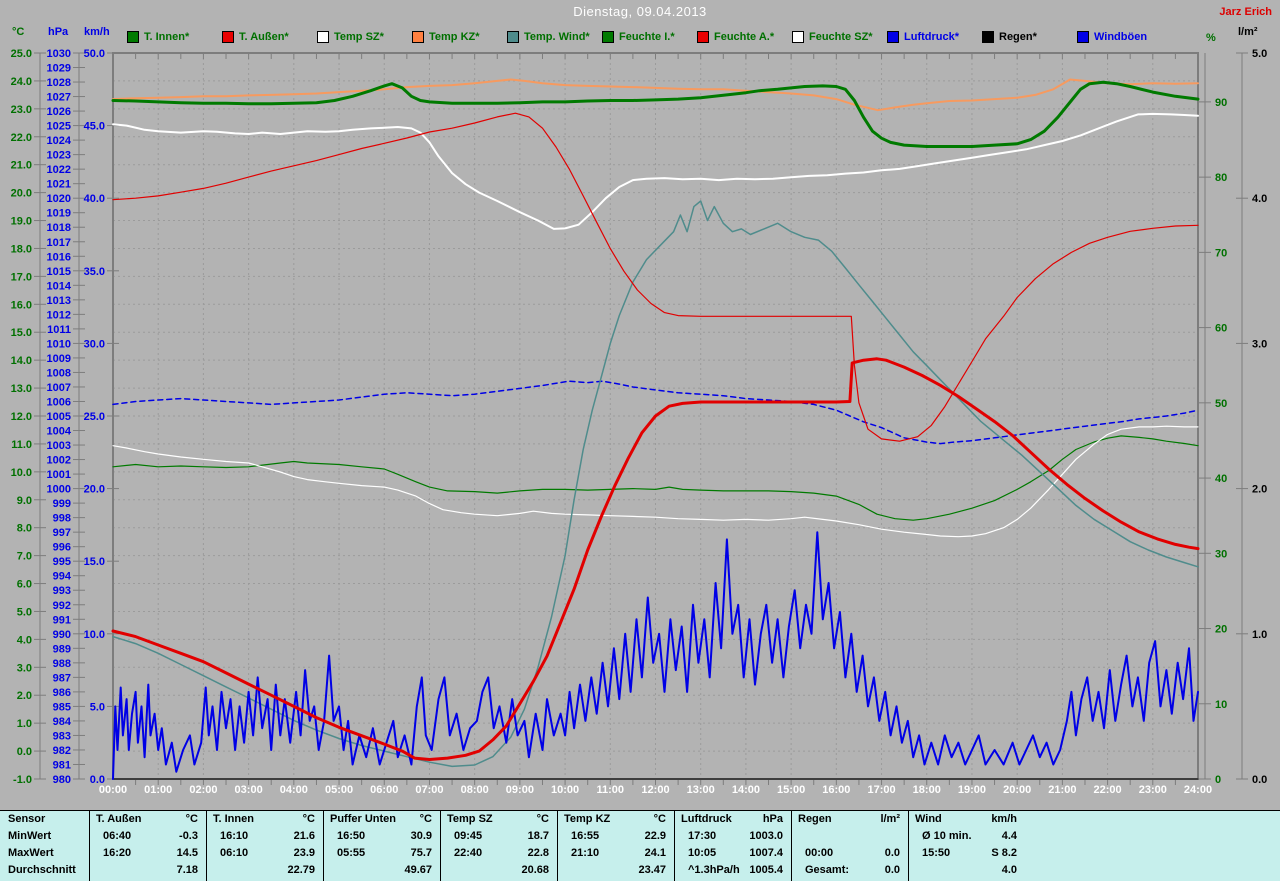 The image size is (1280, 881). I want to click on svg-text: 5.0, so click(97, 707).